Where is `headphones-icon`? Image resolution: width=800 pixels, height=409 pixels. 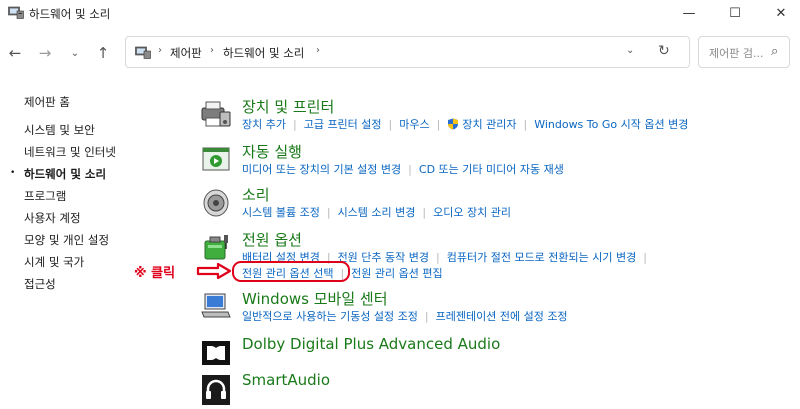 headphones-icon is located at coordinates (216, 390).